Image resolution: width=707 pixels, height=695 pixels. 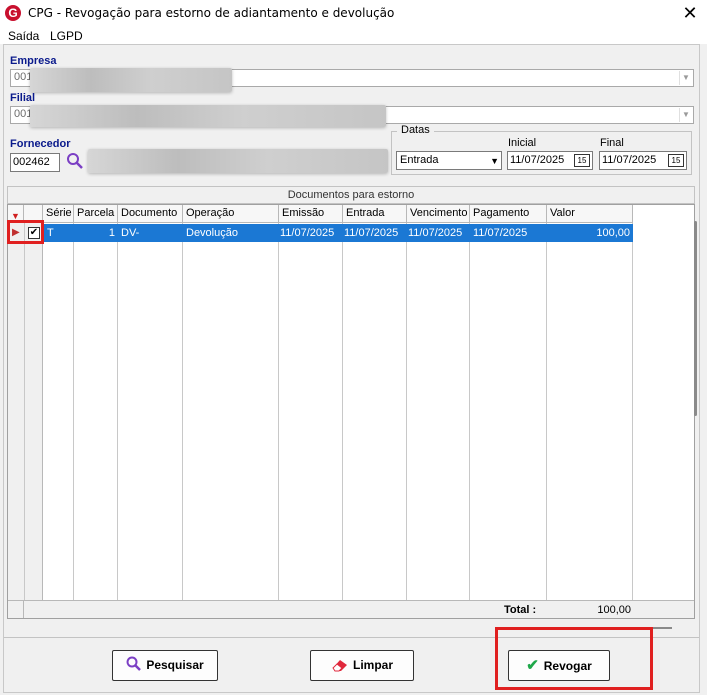 What do you see at coordinates (311, 214) in the screenshot?
I see `col-emissao: Emissão` at bounding box center [311, 214].